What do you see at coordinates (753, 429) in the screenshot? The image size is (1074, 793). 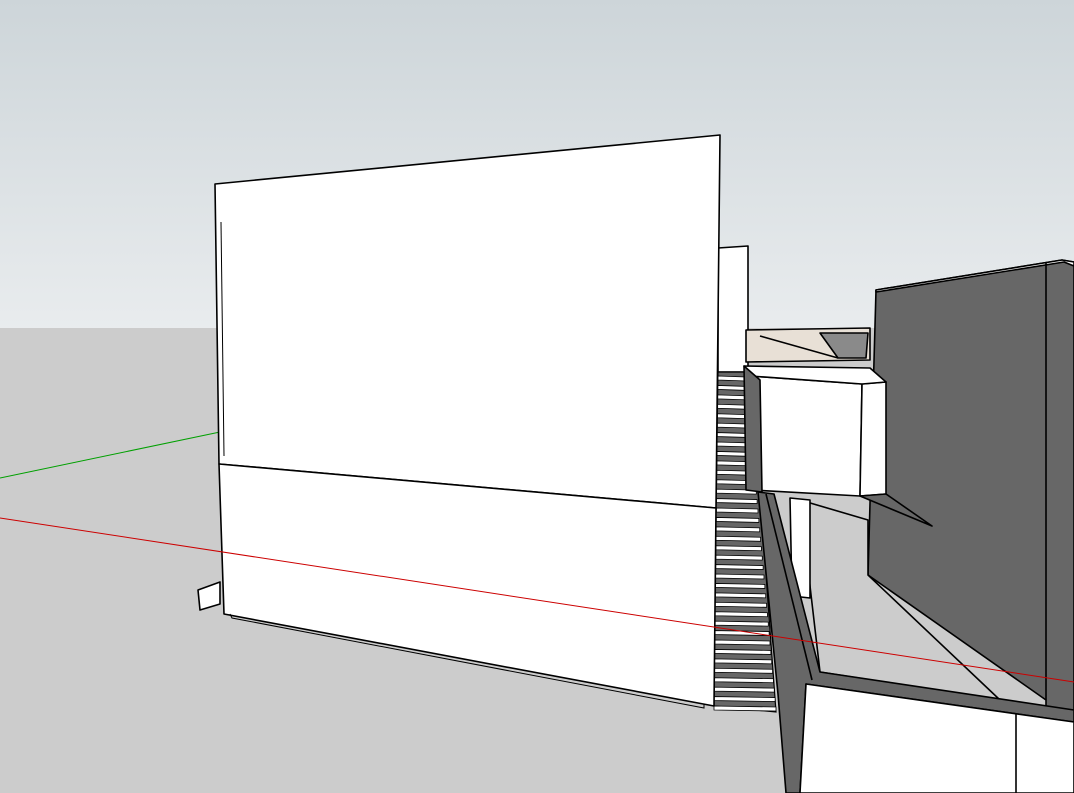 I see `balcony-left-dark` at bounding box center [753, 429].